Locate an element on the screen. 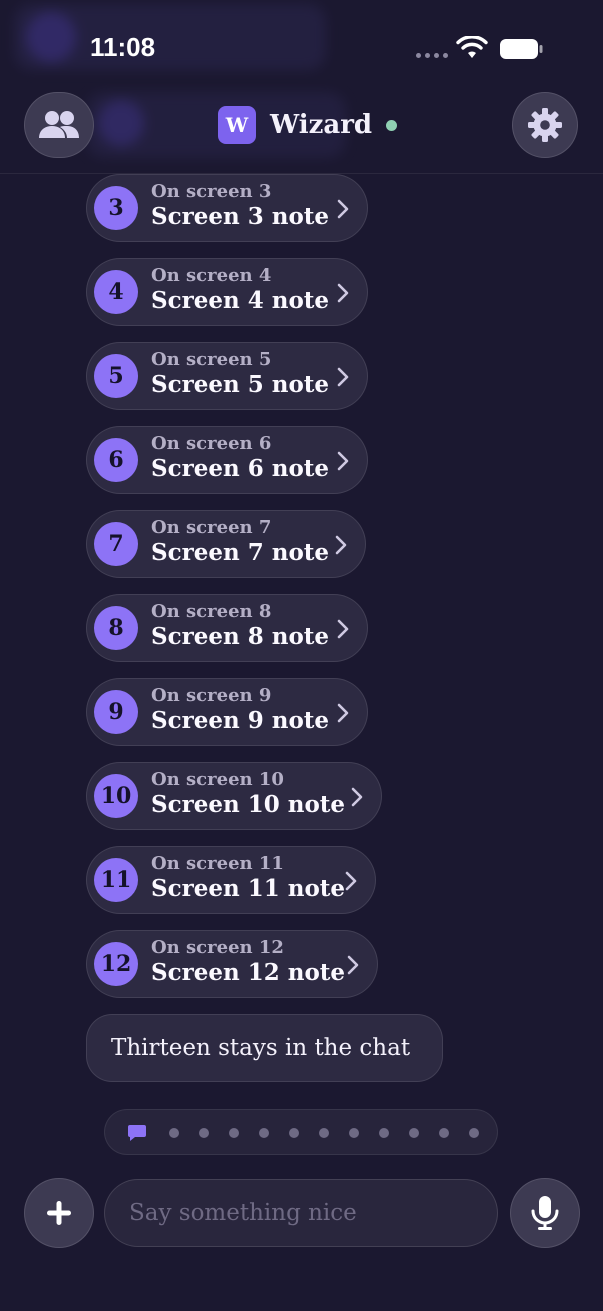 The width and height of the screenshot is (603, 1311). note-title: Screen 3 note is located at coordinates (240, 216).